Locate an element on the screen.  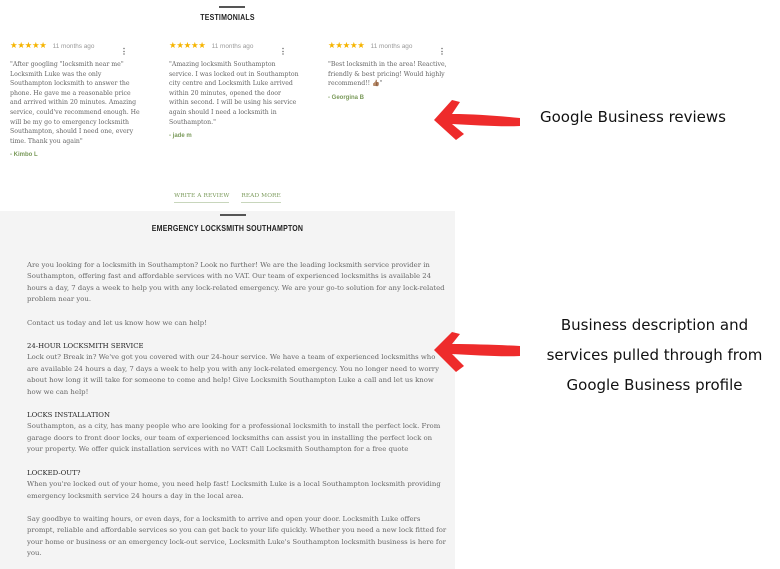
annotation-line: Business description and is located at coordinates (654, 325).